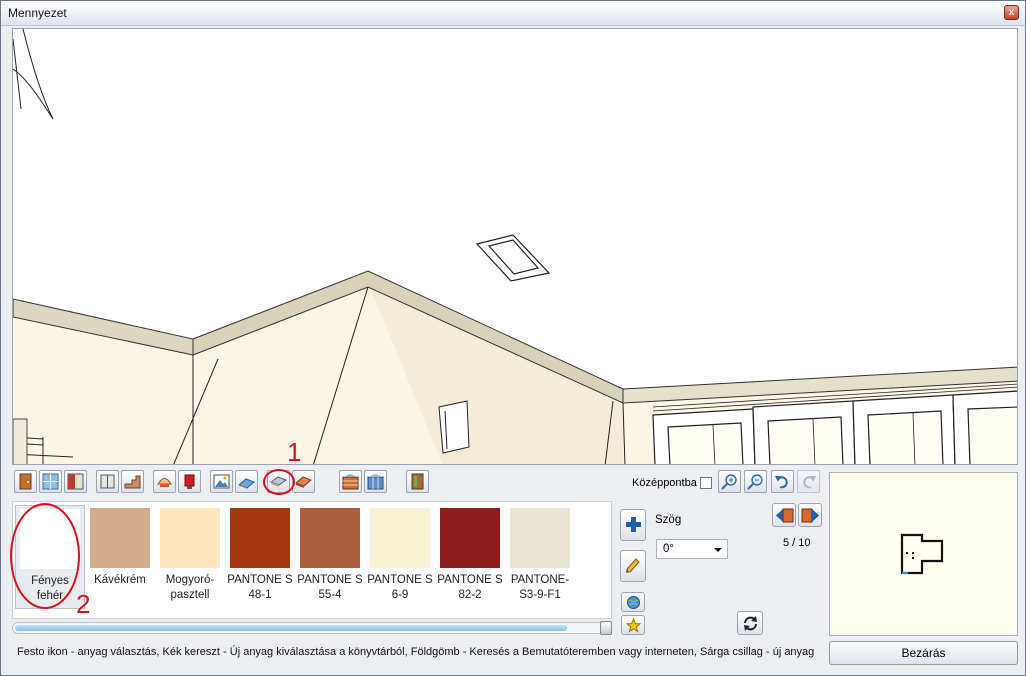 The image size is (1026, 676). I want to click on floorplan-preview, so click(923, 554).